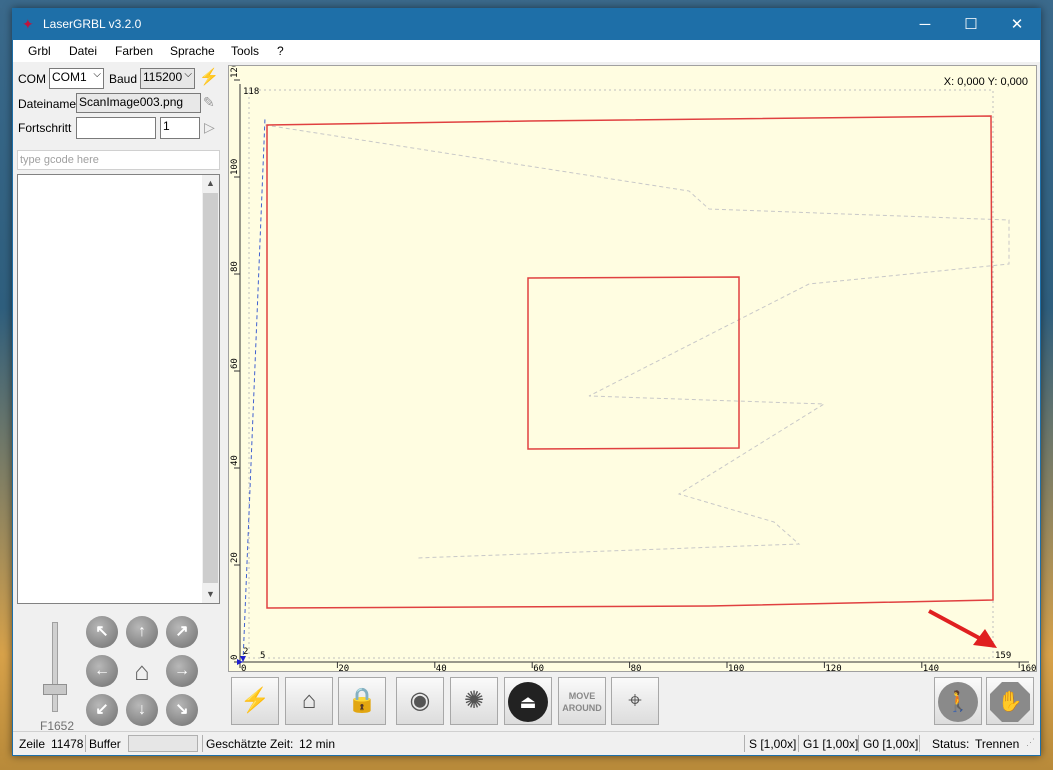 The image size is (1053, 770). What do you see at coordinates (317, 744) in the screenshot?
I see `estimated-time-value: 12 min` at bounding box center [317, 744].